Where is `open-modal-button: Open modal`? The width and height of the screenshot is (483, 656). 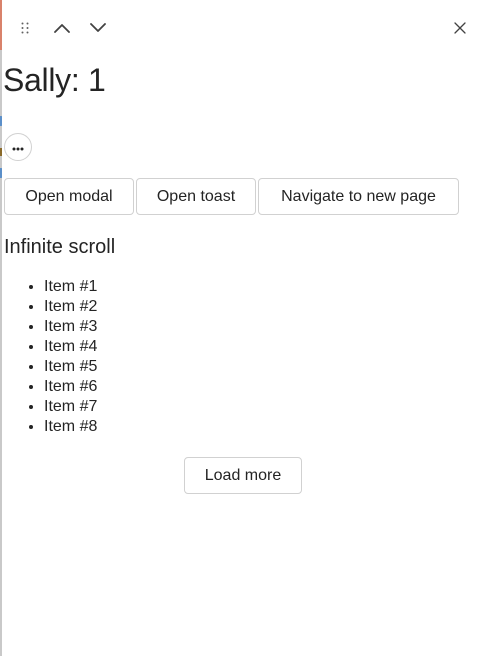
open-modal-button: Open modal is located at coordinates (69, 196).